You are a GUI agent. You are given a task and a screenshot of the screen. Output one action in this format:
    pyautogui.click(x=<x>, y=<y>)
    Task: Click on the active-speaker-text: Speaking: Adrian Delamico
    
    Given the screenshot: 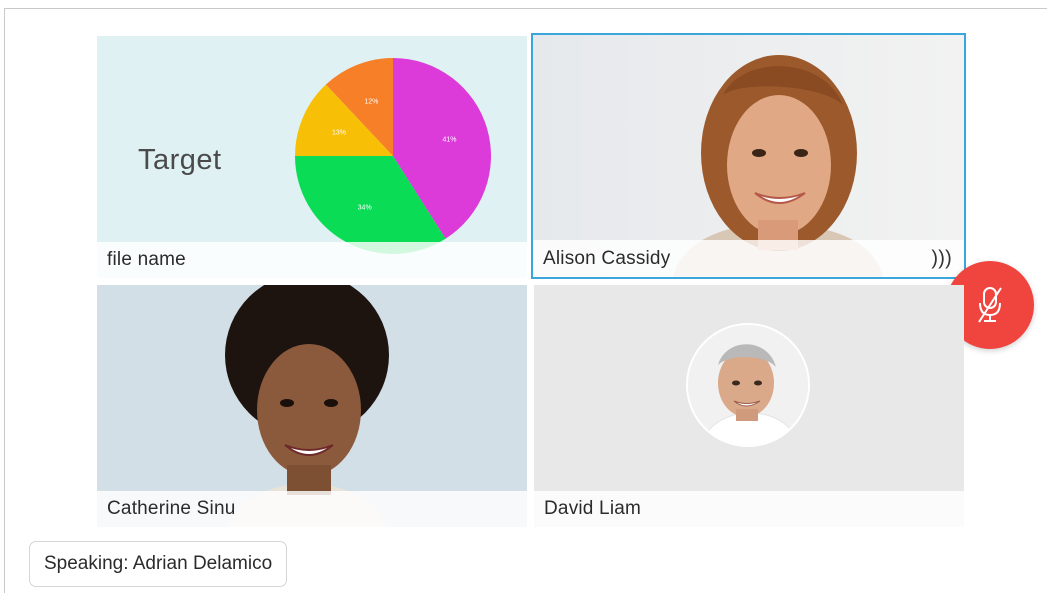 What is the action you would take?
    pyautogui.click(x=158, y=563)
    